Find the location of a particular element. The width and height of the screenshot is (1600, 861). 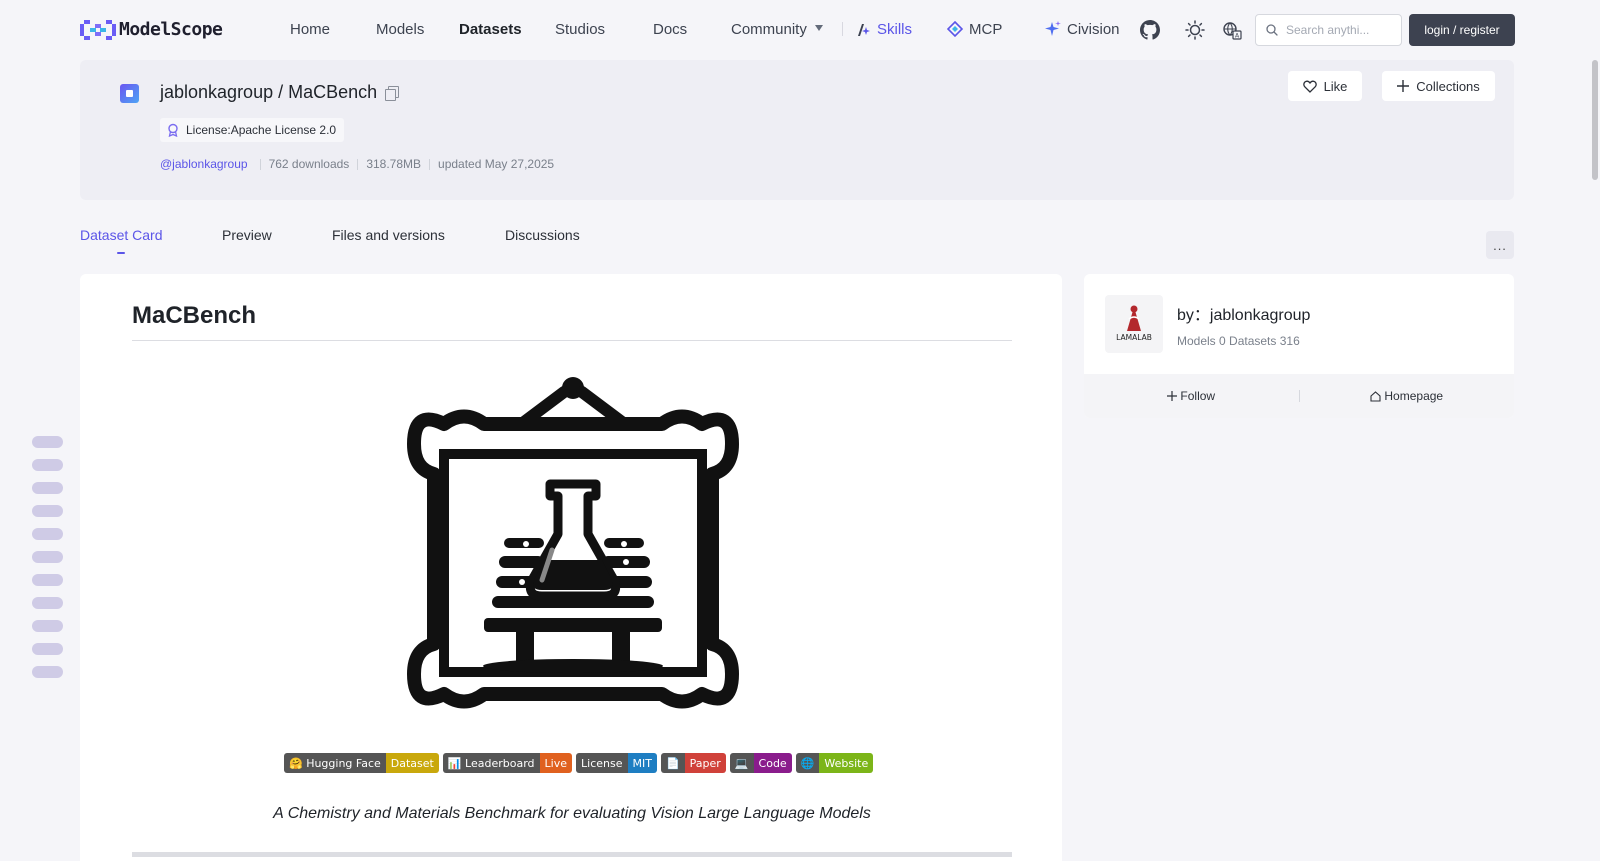

logo-mark-icon is located at coordinates (98, 29).